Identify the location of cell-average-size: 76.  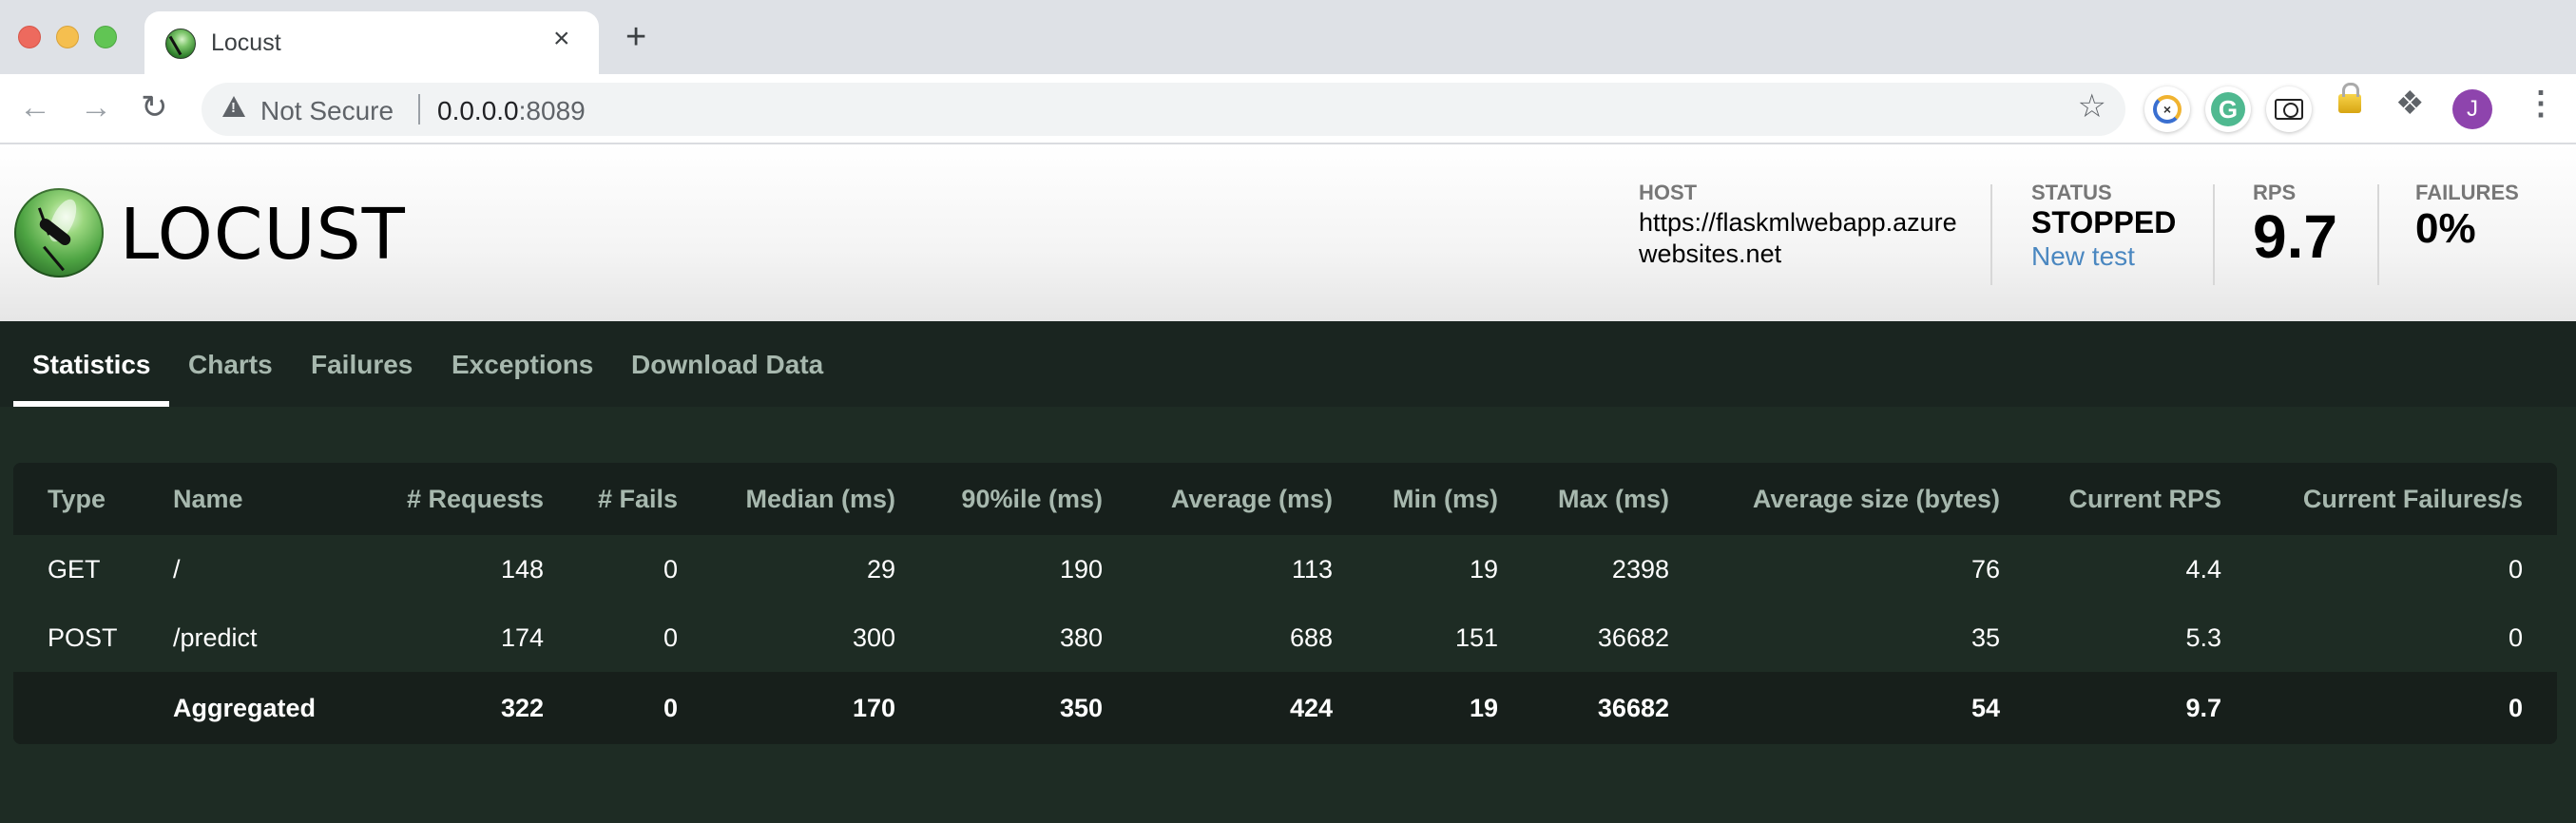
(1985, 569).